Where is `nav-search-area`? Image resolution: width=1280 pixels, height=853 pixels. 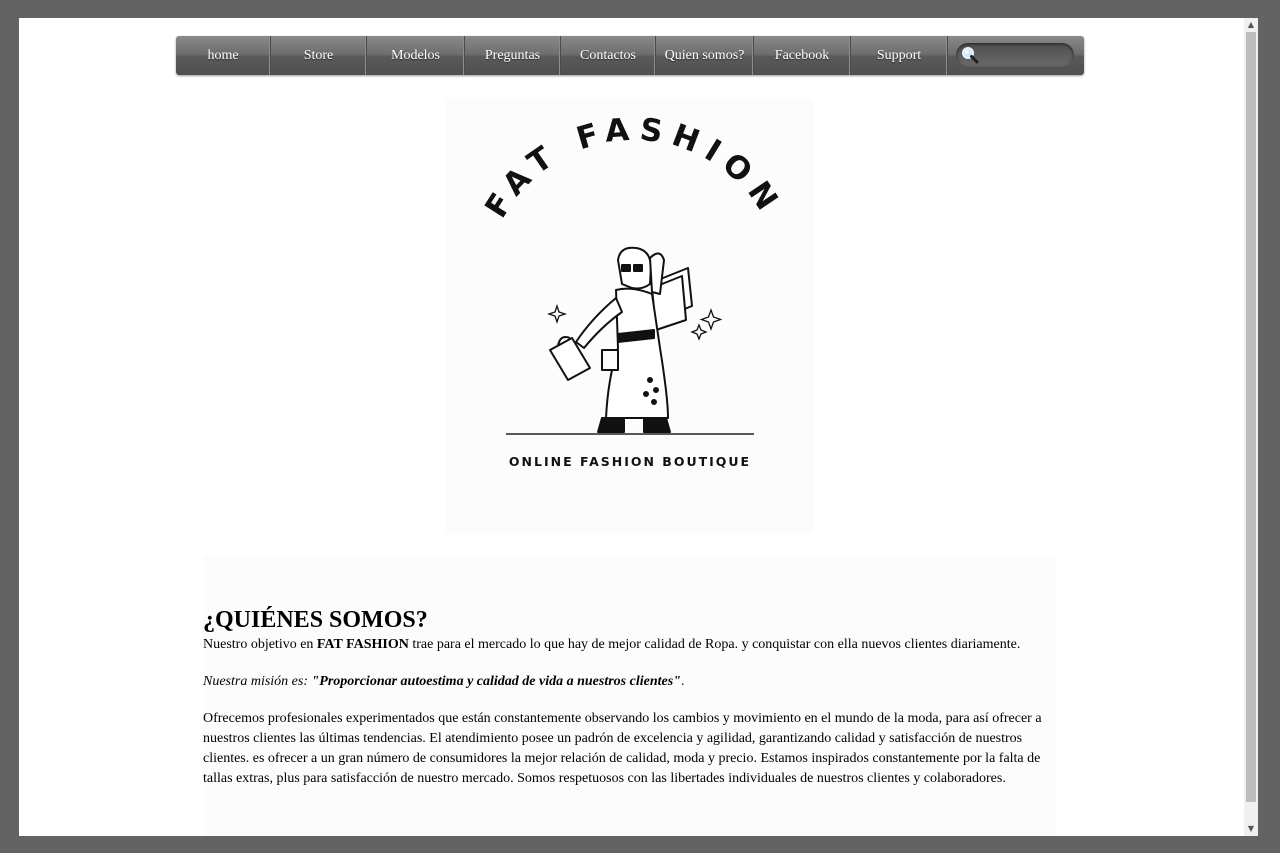
nav-search-area is located at coordinates (1016, 55).